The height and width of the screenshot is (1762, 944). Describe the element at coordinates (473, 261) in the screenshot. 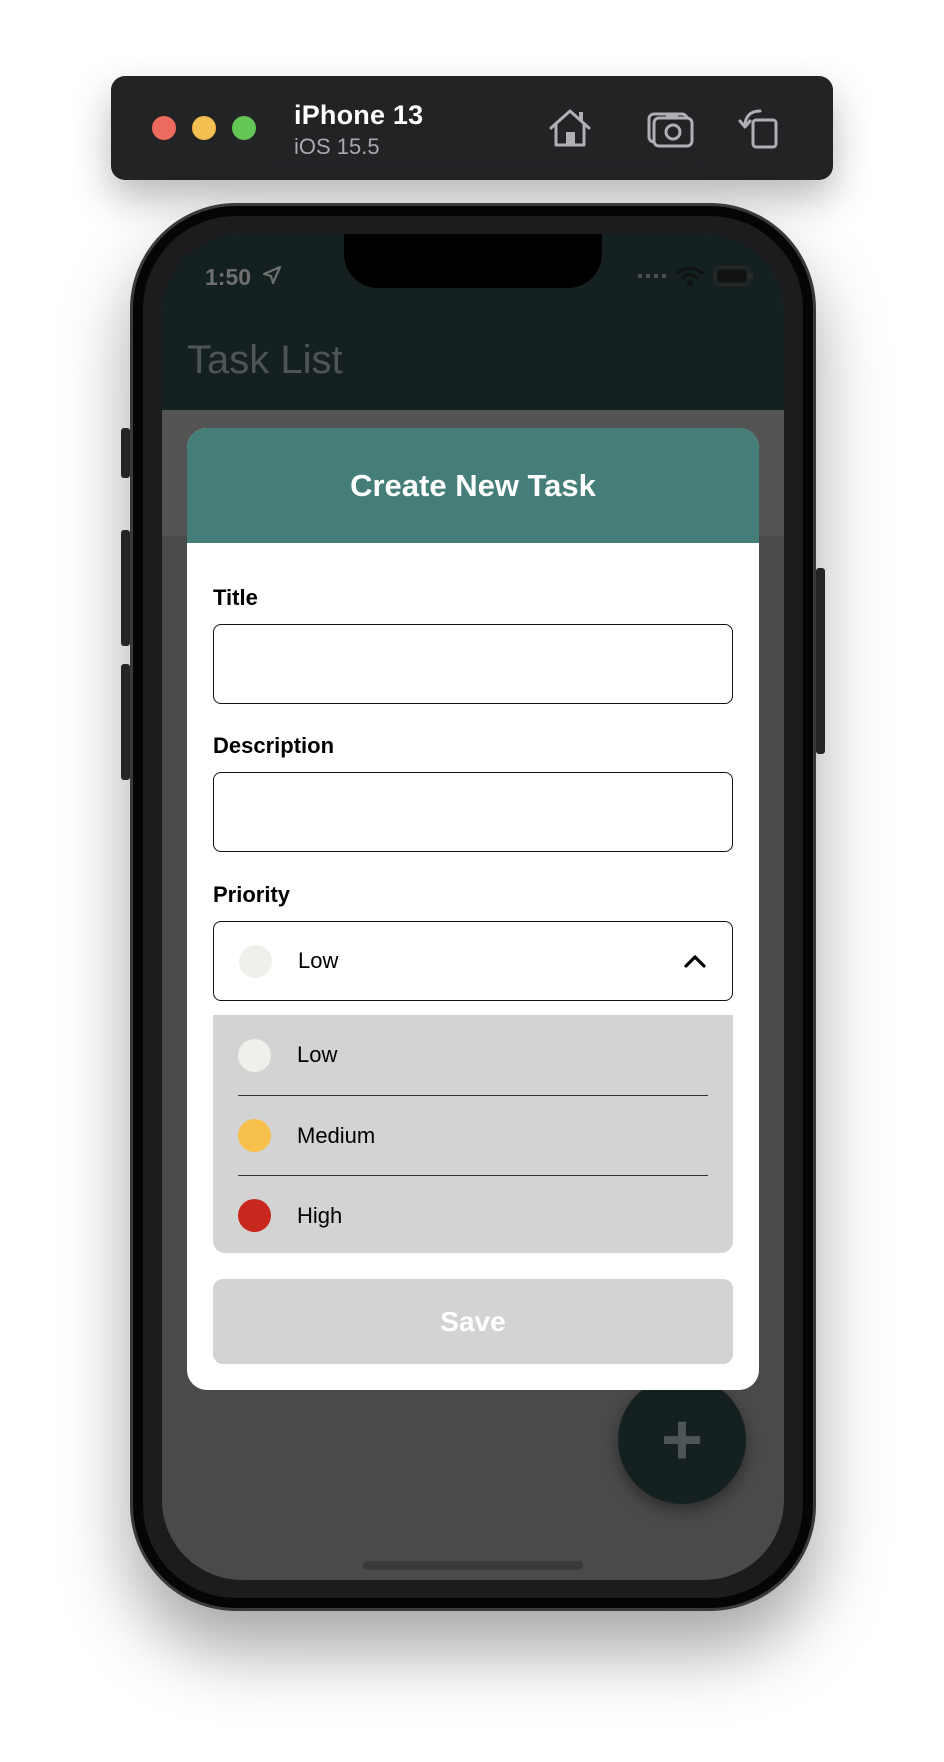

I see `device-notch` at that location.